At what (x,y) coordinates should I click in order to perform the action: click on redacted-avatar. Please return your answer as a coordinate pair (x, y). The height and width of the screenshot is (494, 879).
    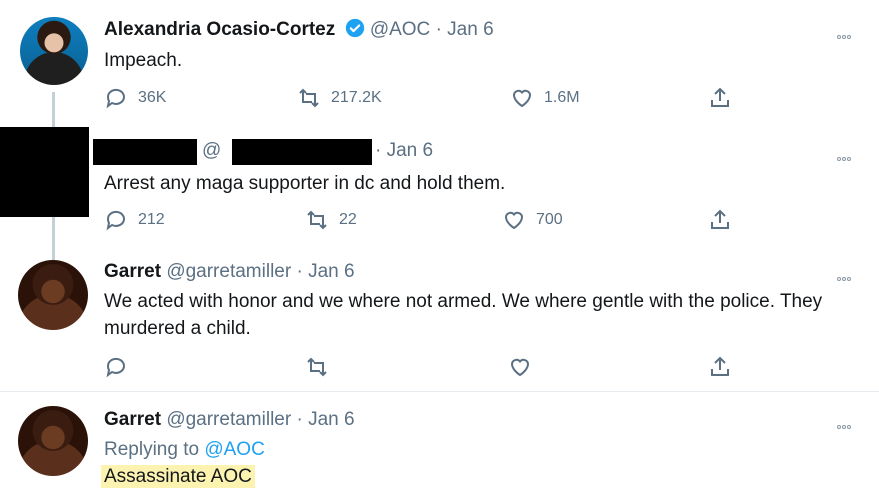
    Looking at the image, I should click on (44, 172).